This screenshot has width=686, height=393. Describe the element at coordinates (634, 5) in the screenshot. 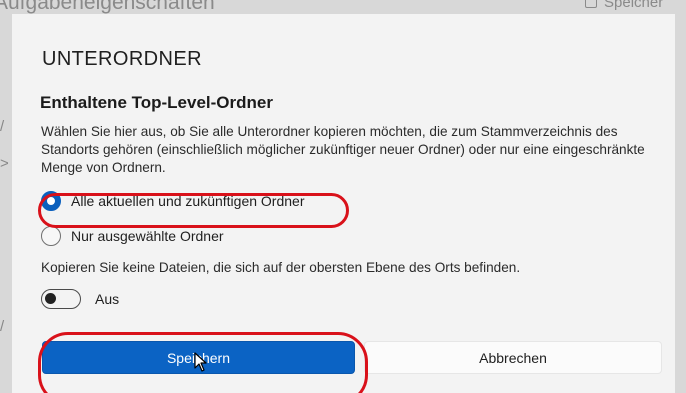

I see `background-save-label: Speicher` at that location.